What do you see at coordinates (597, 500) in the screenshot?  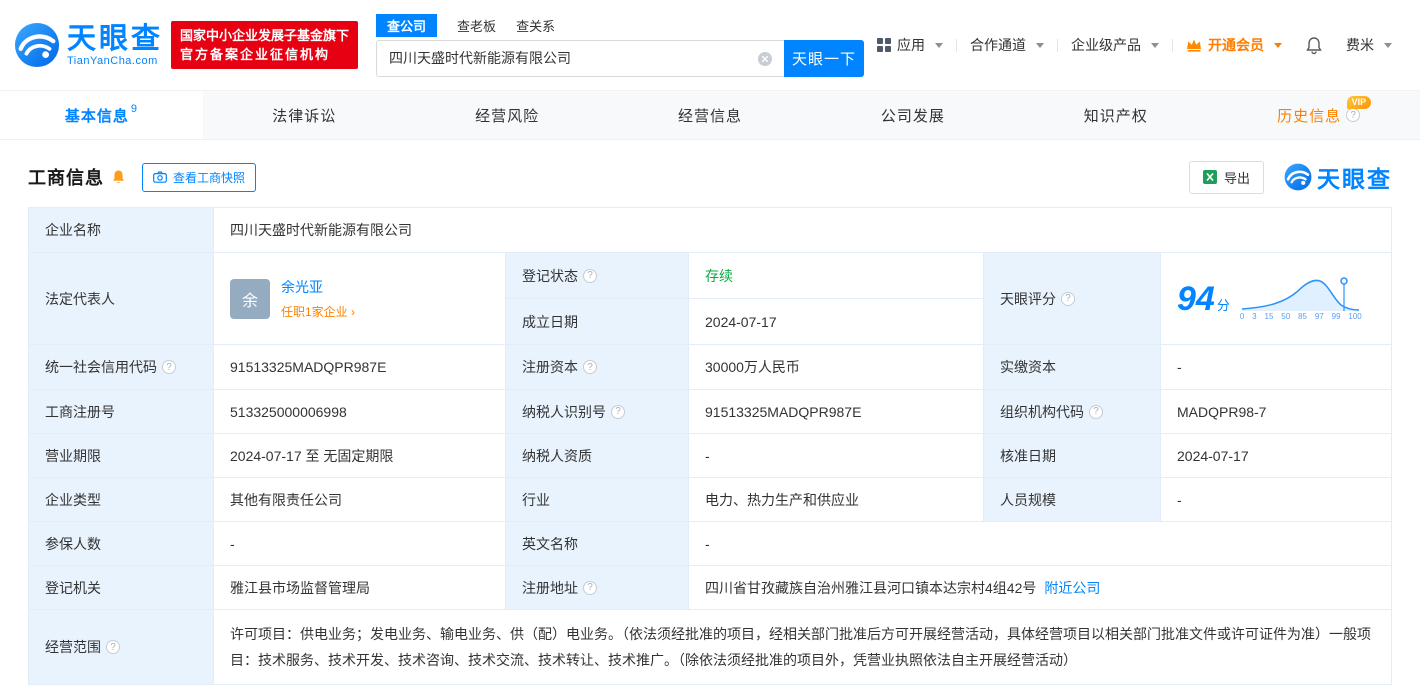 I see `field-label-industry: 行业` at bounding box center [597, 500].